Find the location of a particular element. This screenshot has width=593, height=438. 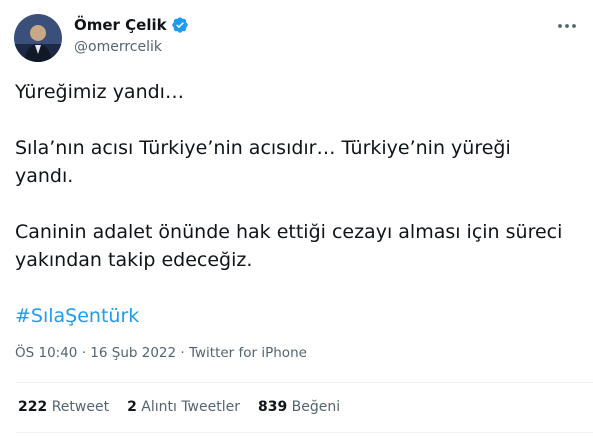

author-name: Ömer Çelik is located at coordinates (120, 25).